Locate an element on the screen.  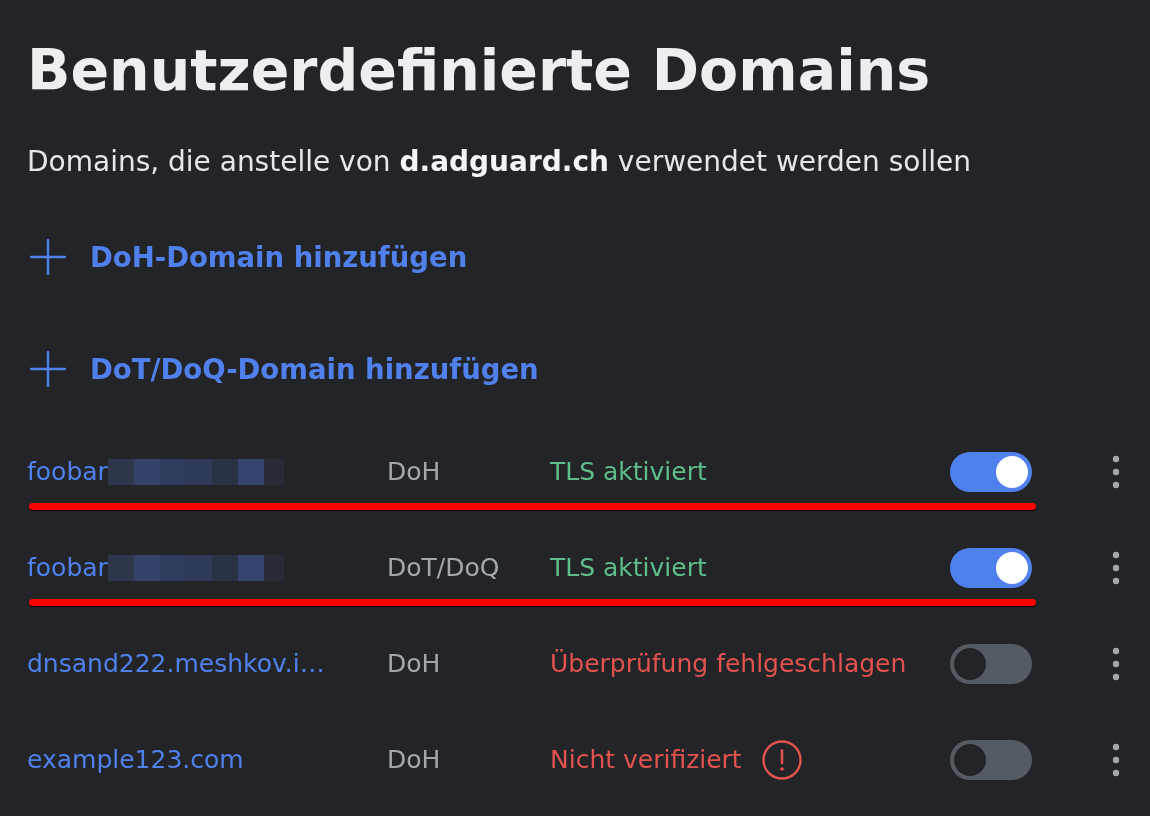
protocol-label: DoT/DoQ is located at coordinates (443, 568).